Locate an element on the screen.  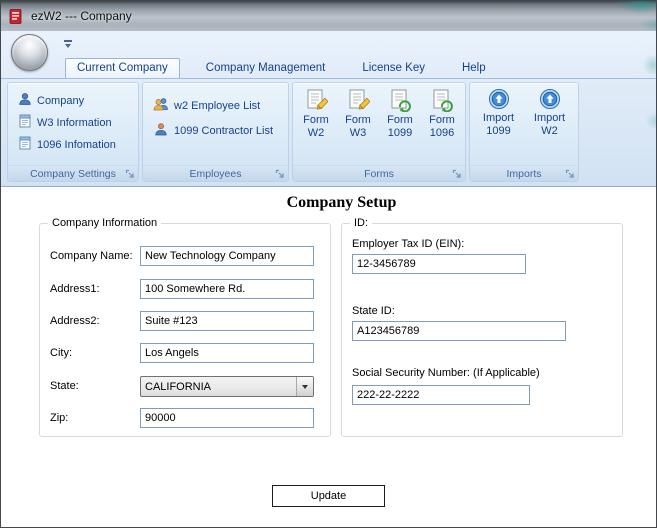
group-label: Forms is located at coordinates (379, 173).